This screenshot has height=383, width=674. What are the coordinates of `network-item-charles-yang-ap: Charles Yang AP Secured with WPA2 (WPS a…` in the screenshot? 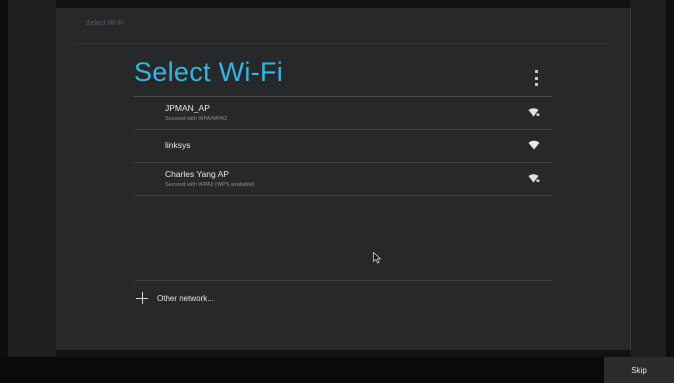 It's located at (343, 179).